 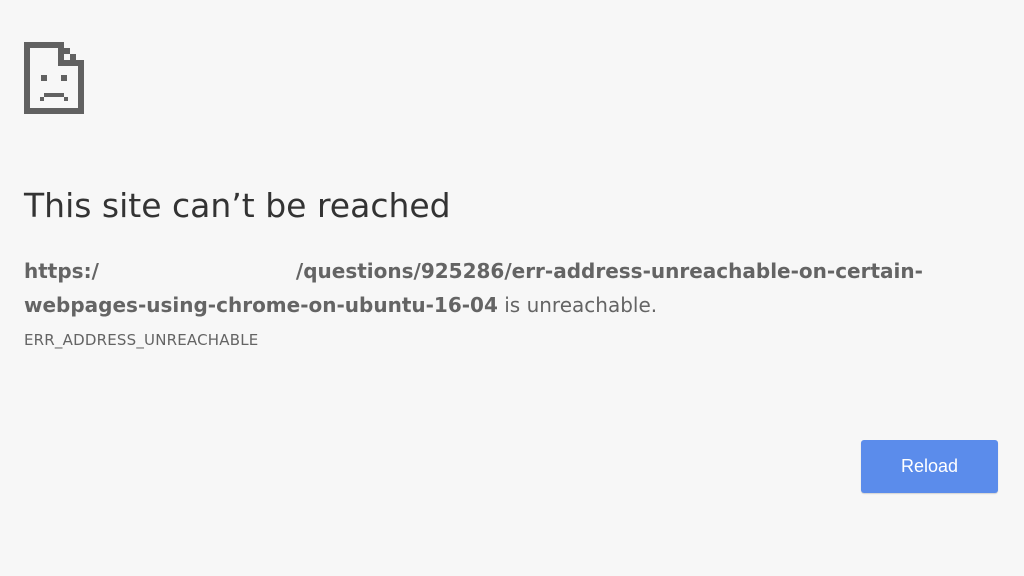 I want to click on page-title: This site can’t be reached, so click(x=237, y=205).